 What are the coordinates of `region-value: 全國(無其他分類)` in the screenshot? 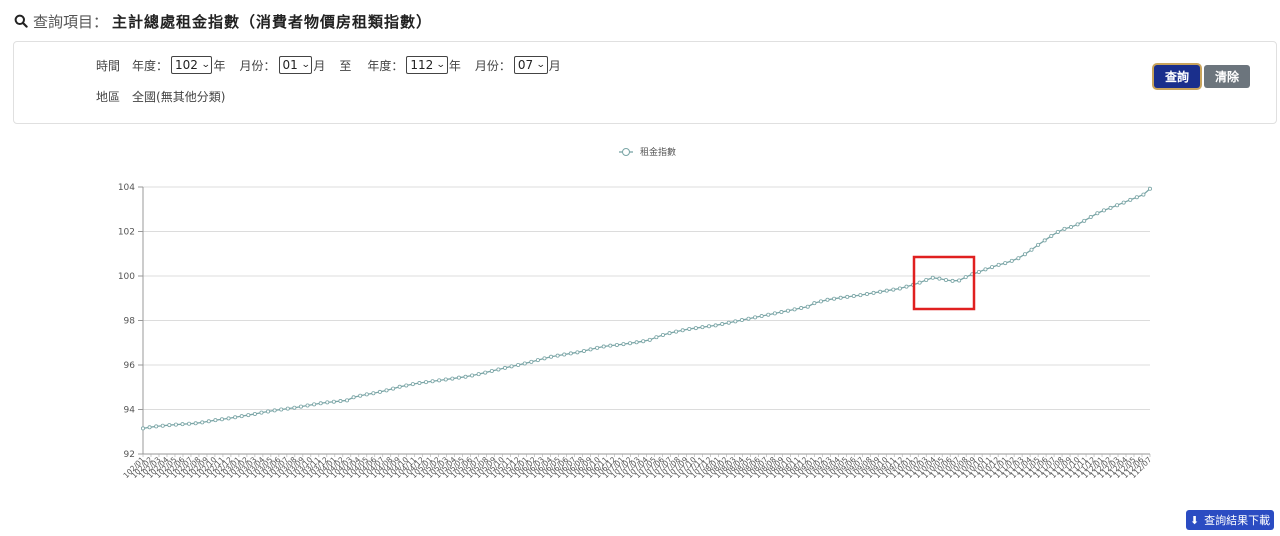 It's located at (179, 97).